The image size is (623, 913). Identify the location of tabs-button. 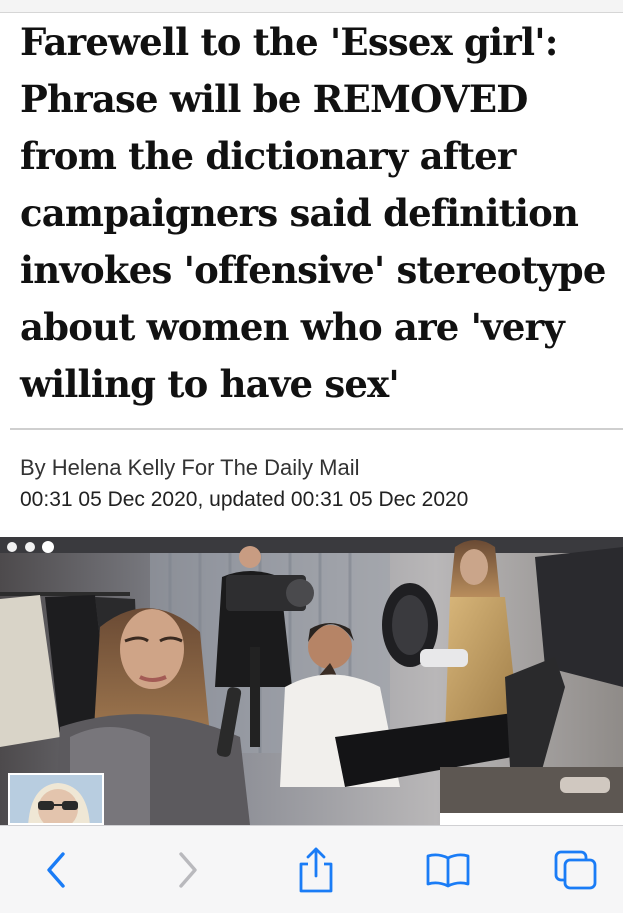
(576, 870).